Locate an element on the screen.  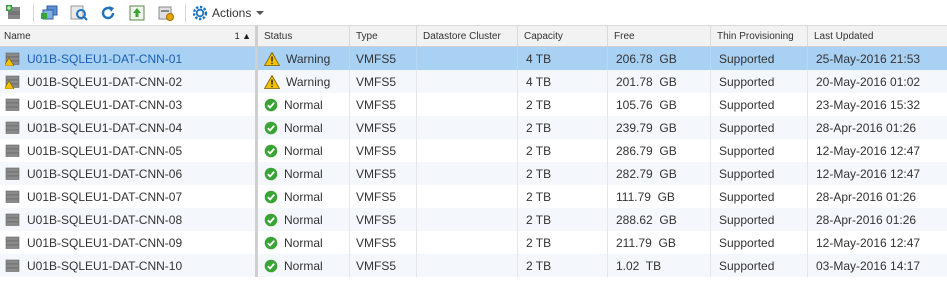
datastore-name-link: U01B-SQLEU1-DAT-CNN-02 is located at coordinates (104, 82).